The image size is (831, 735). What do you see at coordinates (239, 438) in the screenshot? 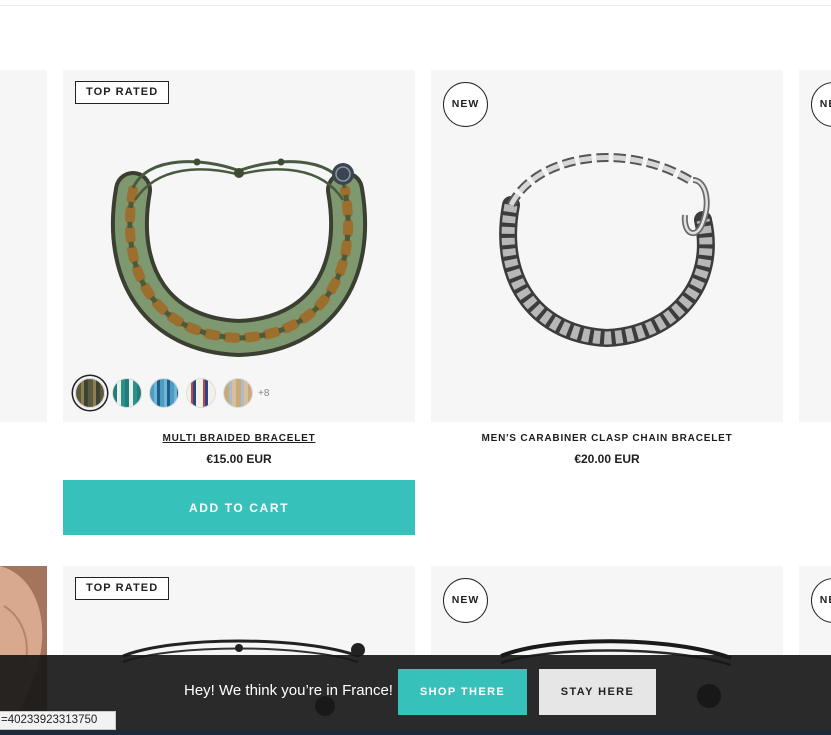
I see `product-title-link: MULTI BRAIDED BRACELET` at bounding box center [239, 438].